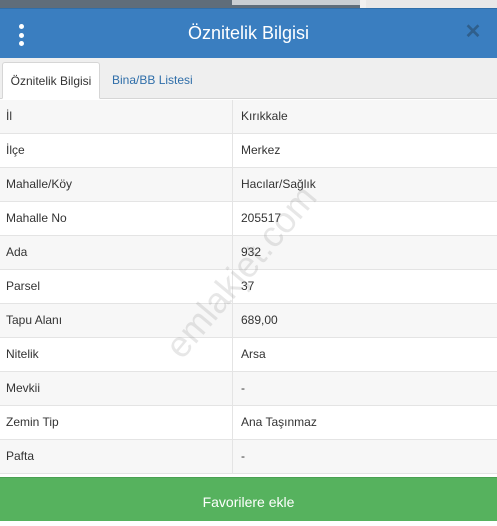  I want to click on table-row: İlçe Merkez, so click(248, 151).